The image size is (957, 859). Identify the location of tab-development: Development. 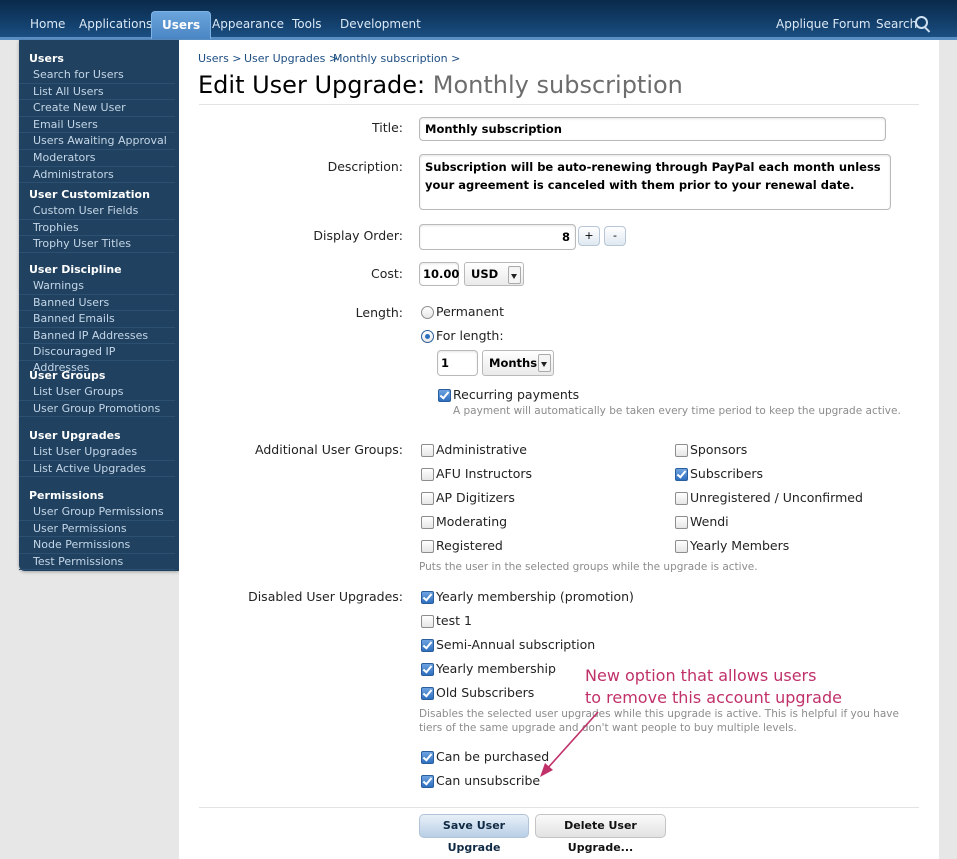
(380, 24).